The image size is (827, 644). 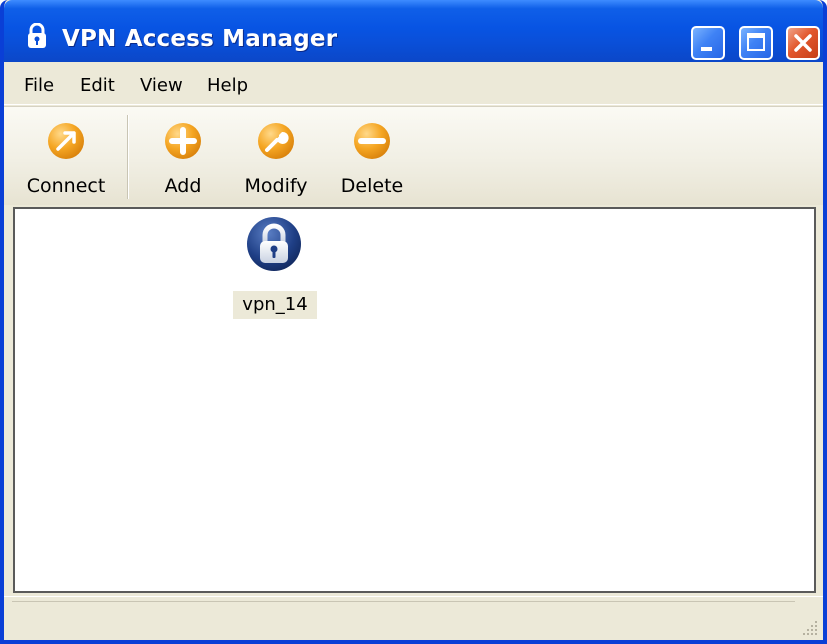 What do you see at coordinates (372, 141) in the screenshot?
I see `minus-icon` at bounding box center [372, 141].